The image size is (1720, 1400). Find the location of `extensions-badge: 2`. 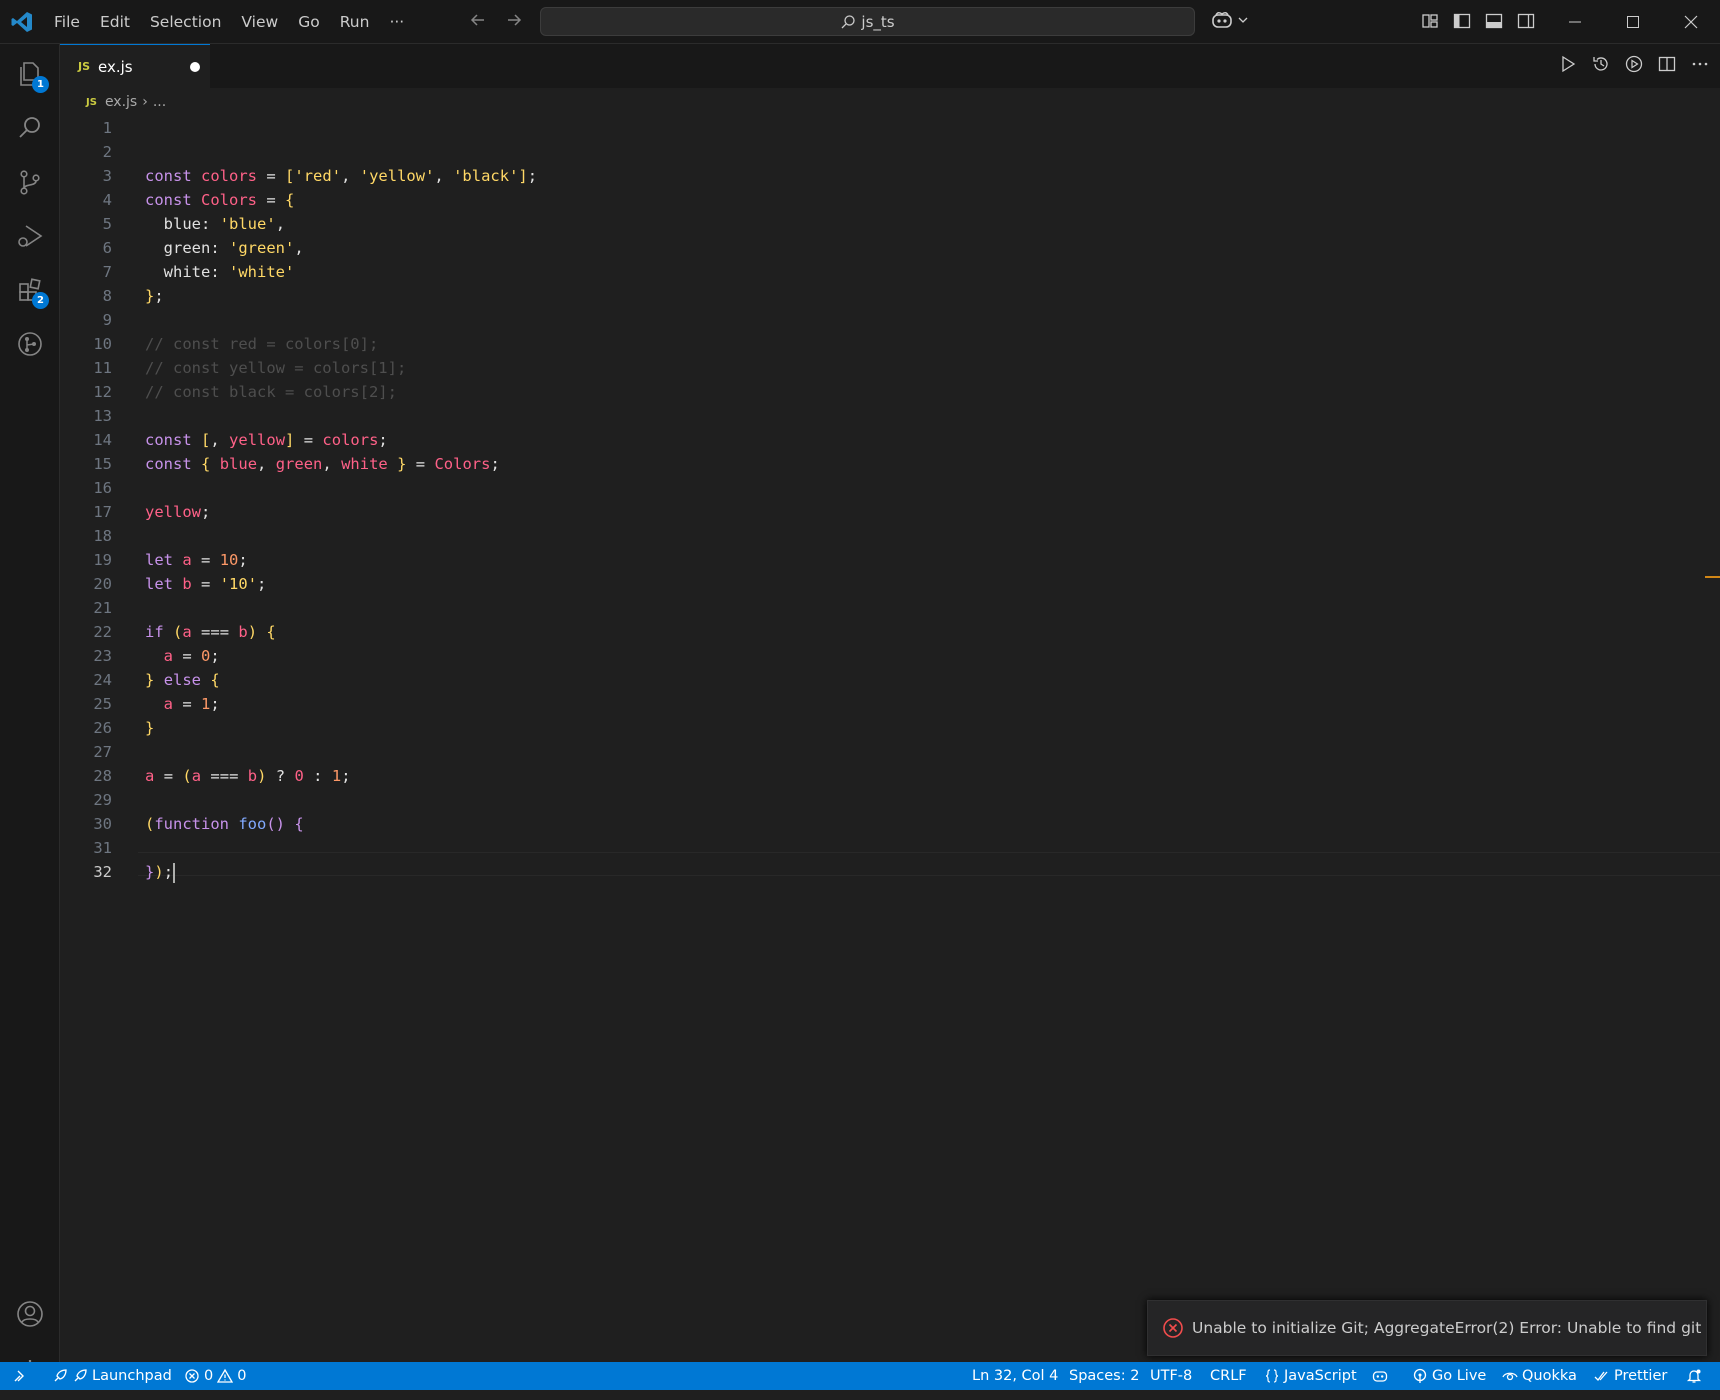

extensions-badge: 2 is located at coordinates (40, 300).